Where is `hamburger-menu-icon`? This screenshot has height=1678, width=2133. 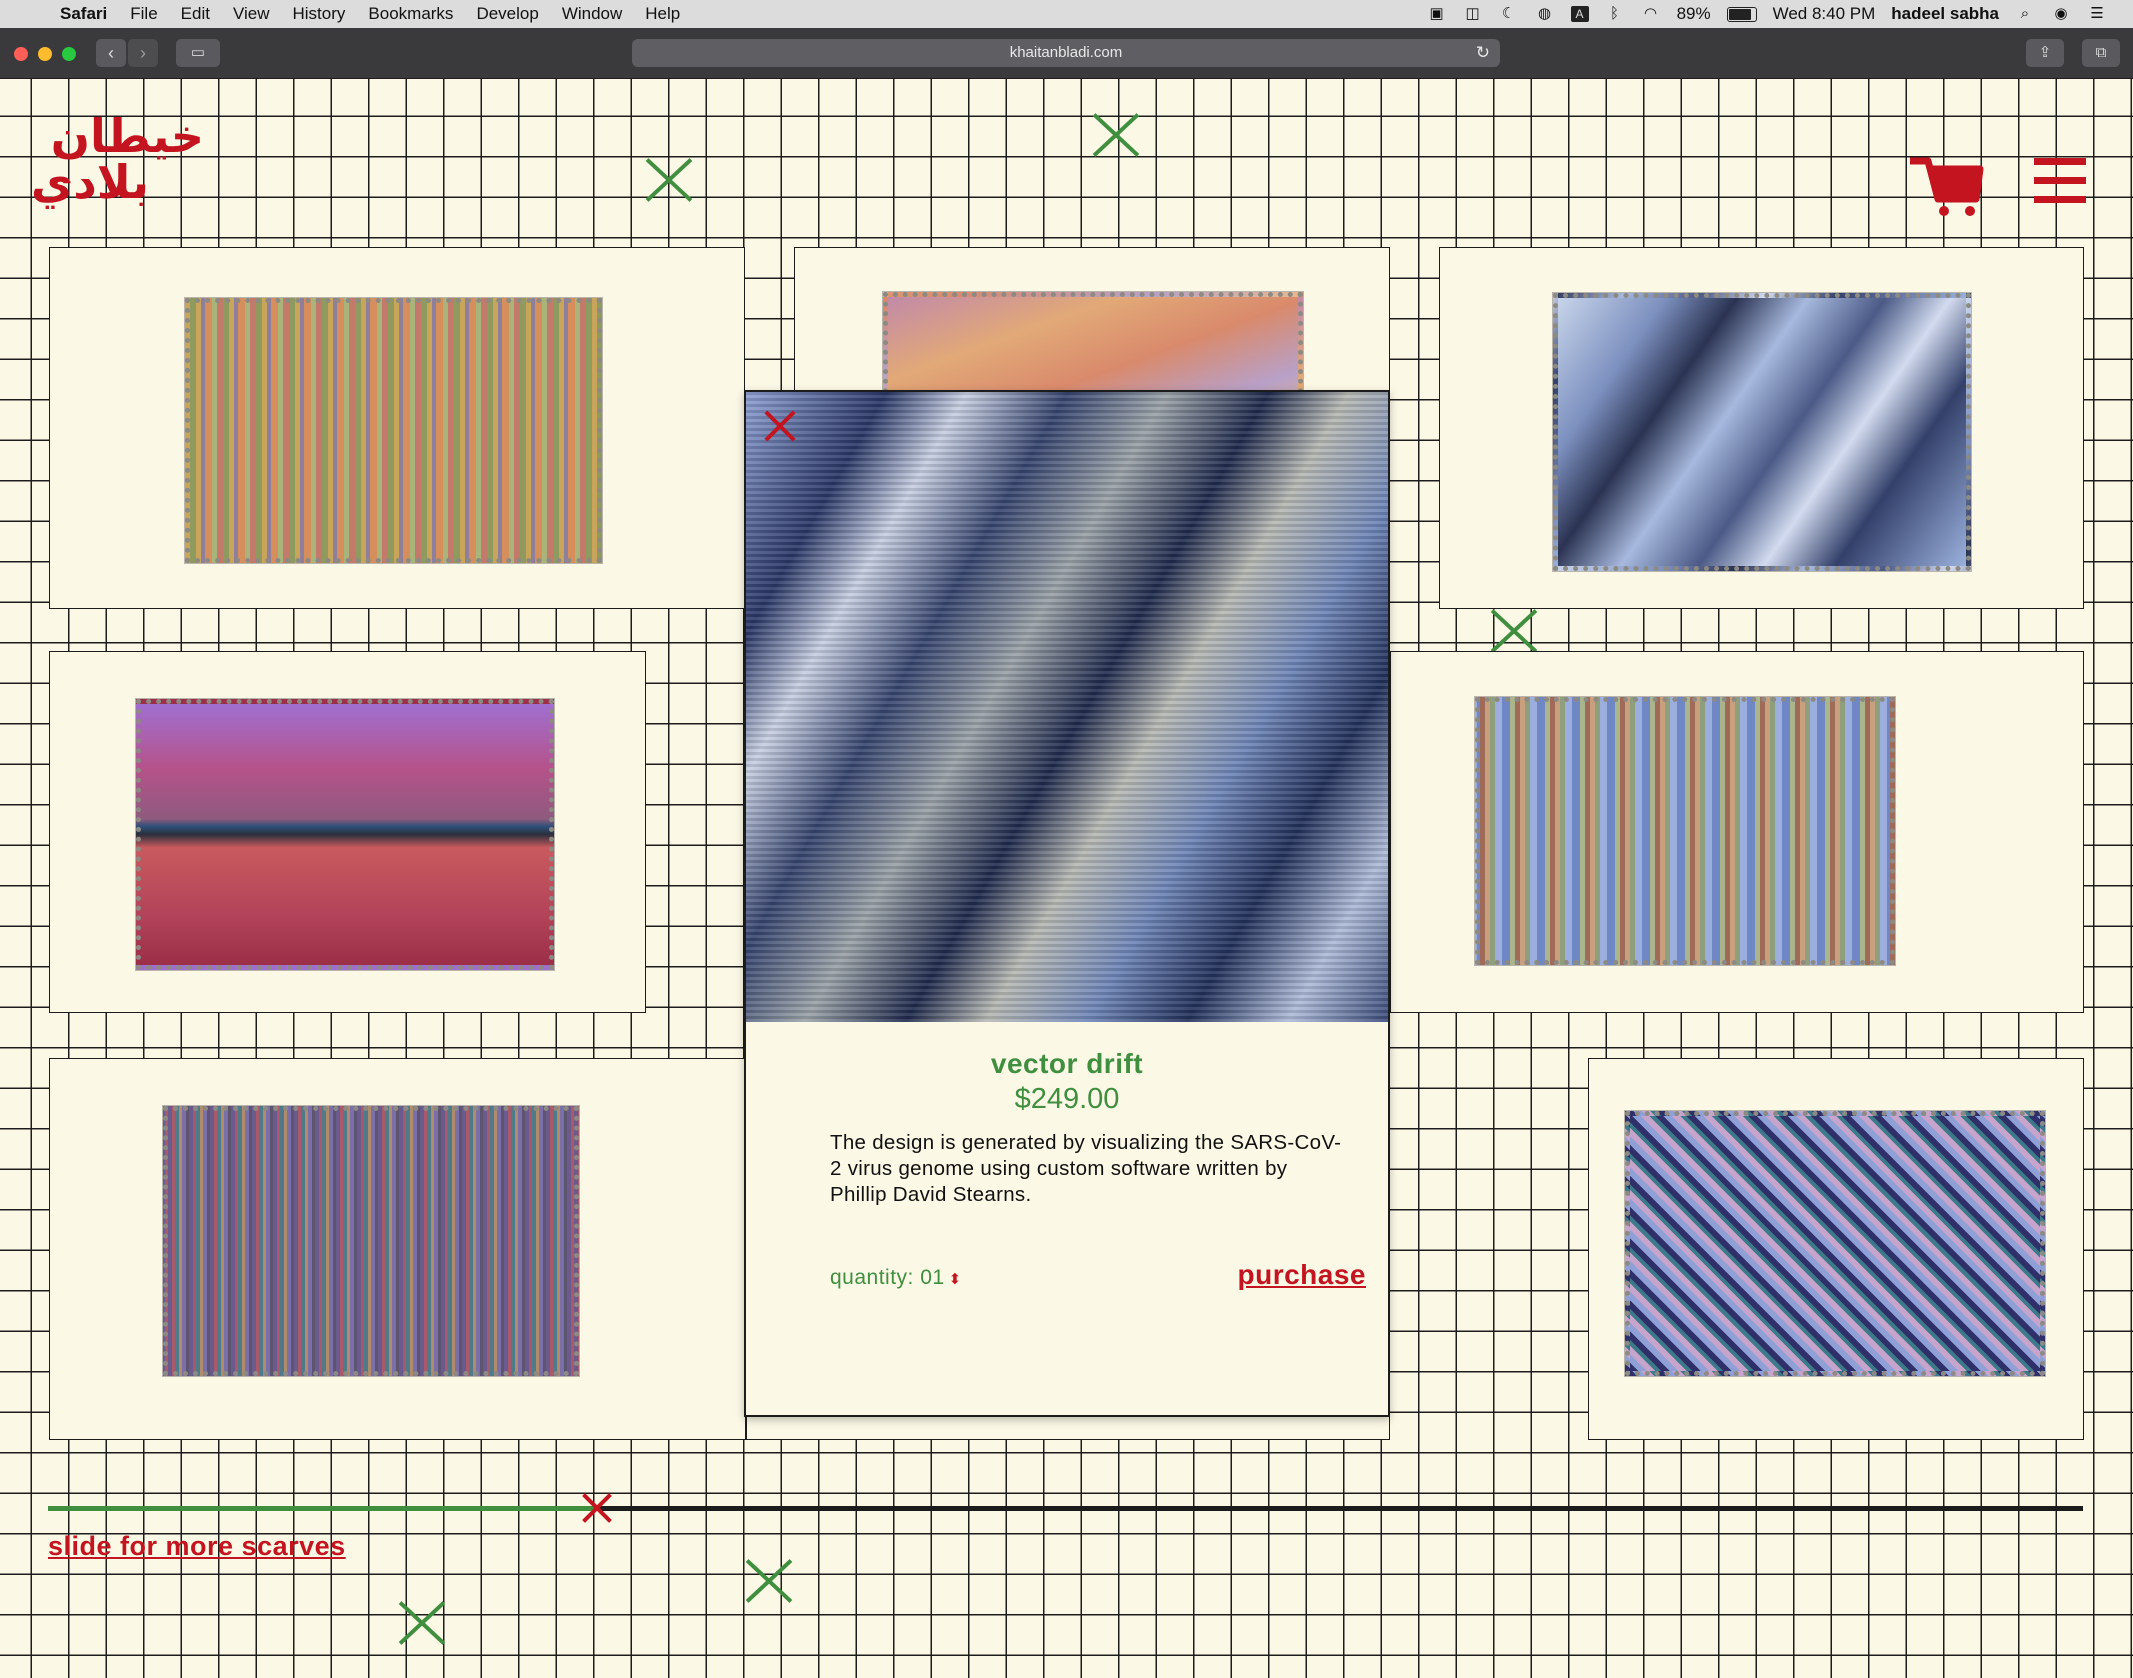
hamburger-menu-icon is located at coordinates (2060, 181).